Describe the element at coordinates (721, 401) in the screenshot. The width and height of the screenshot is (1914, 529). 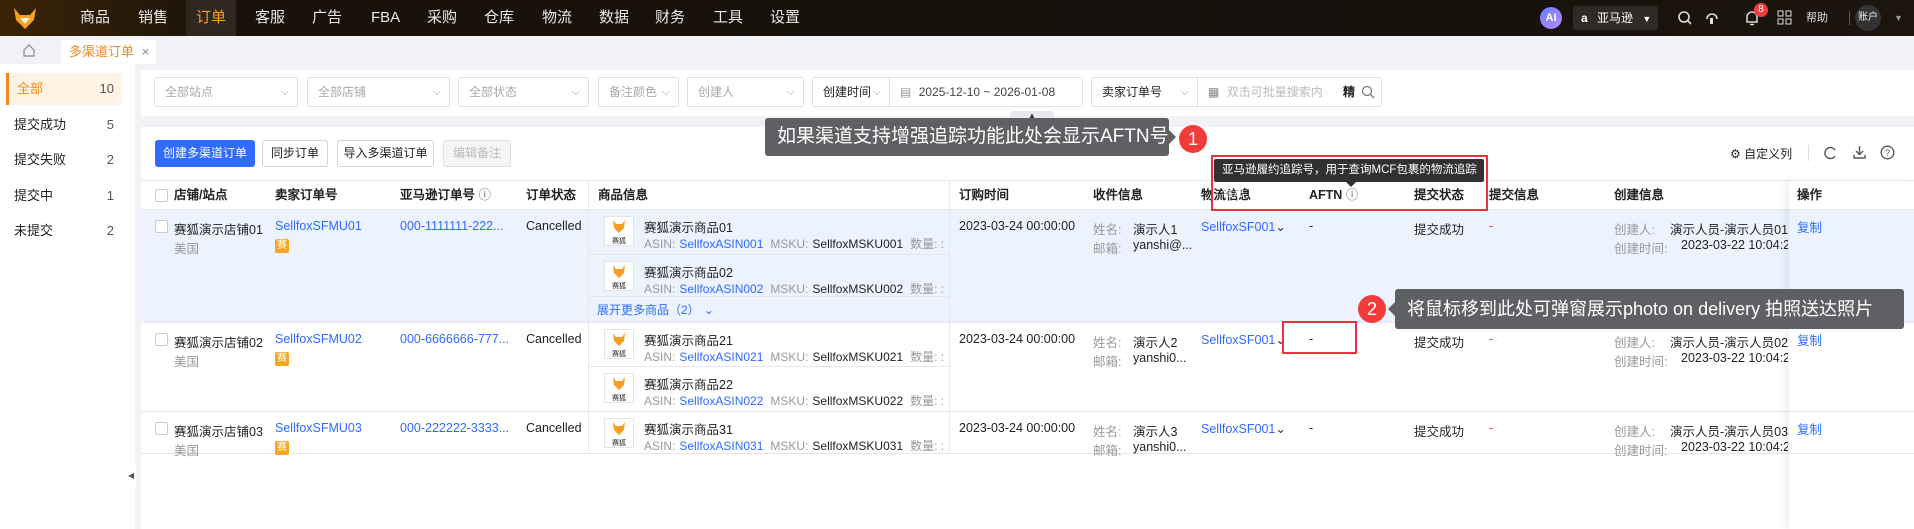
I see `asin-link: SellfoxASIN022` at that location.